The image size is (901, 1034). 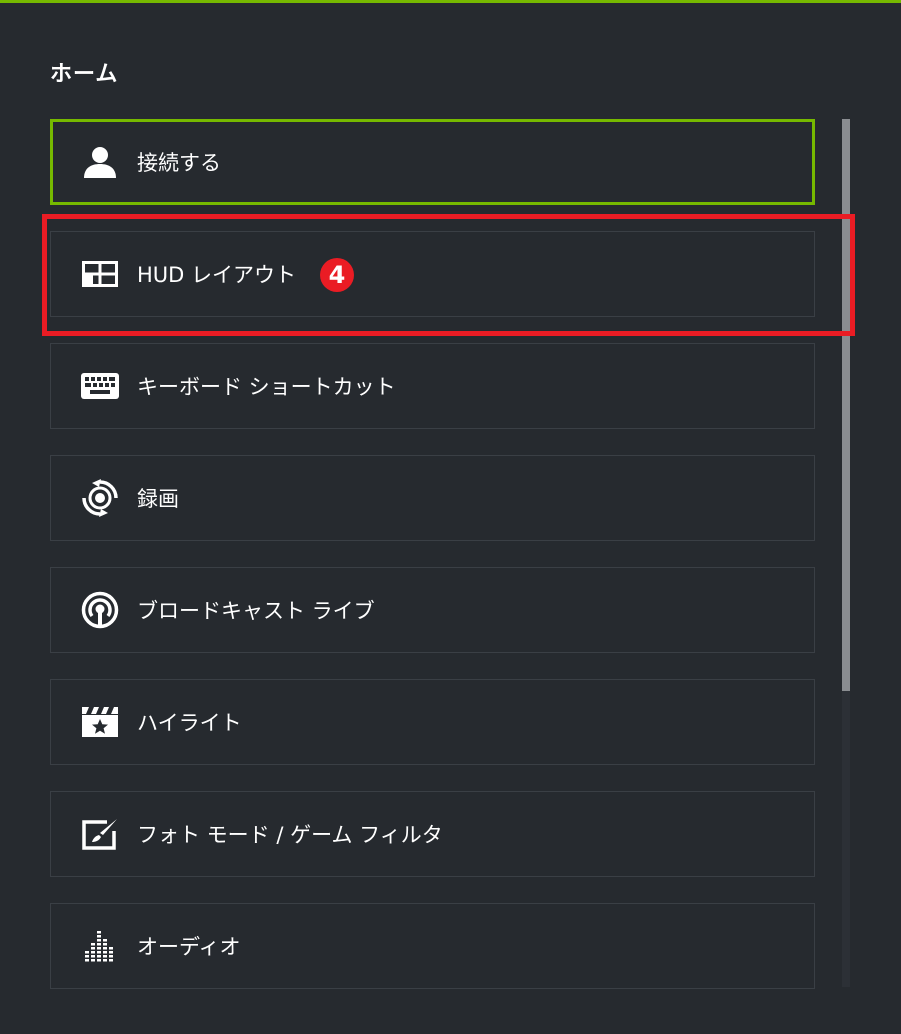 What do you see at coordinates (256, 611) in the screenshot?
I see `menu-item-label: ブロードキャスト ライブ` at bounding box center [256, 611].